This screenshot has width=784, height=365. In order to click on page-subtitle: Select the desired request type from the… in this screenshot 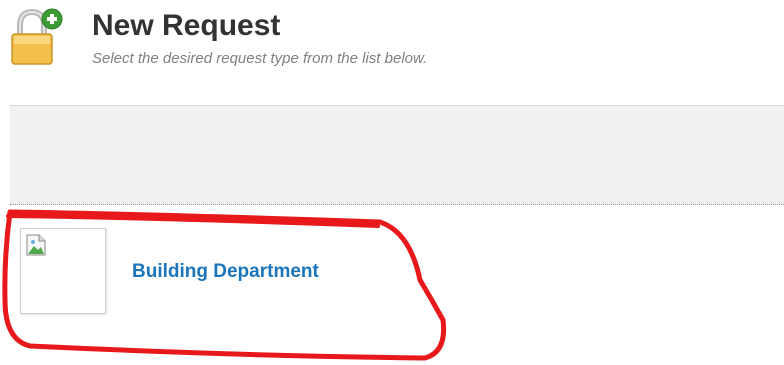, I will do `click(260, 58)`.